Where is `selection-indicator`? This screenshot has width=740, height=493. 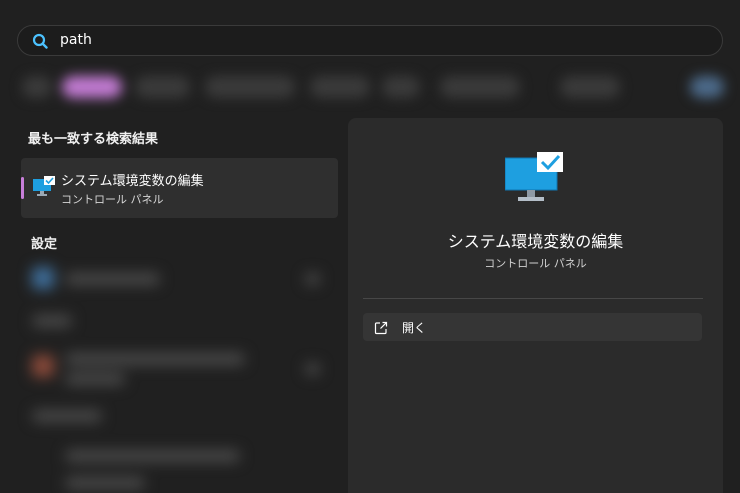 selection-indicator is located at coordinates (22, 188).